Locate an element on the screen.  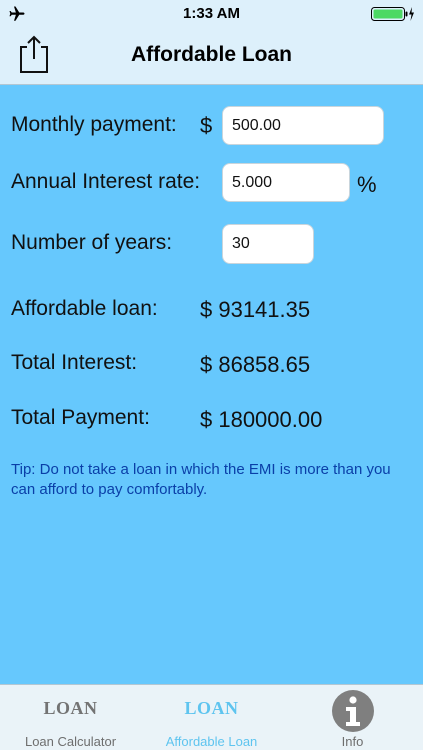
interest-rate-unit: % is located at coordinates (367, 184).